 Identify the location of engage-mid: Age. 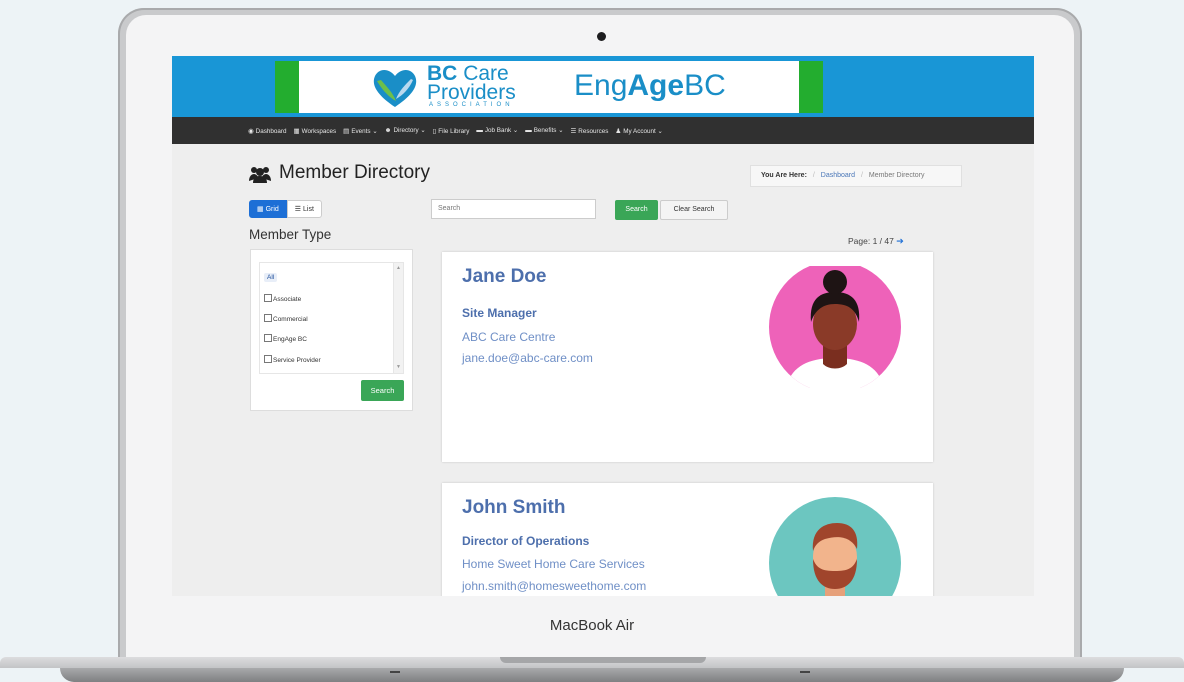
(656, 85).